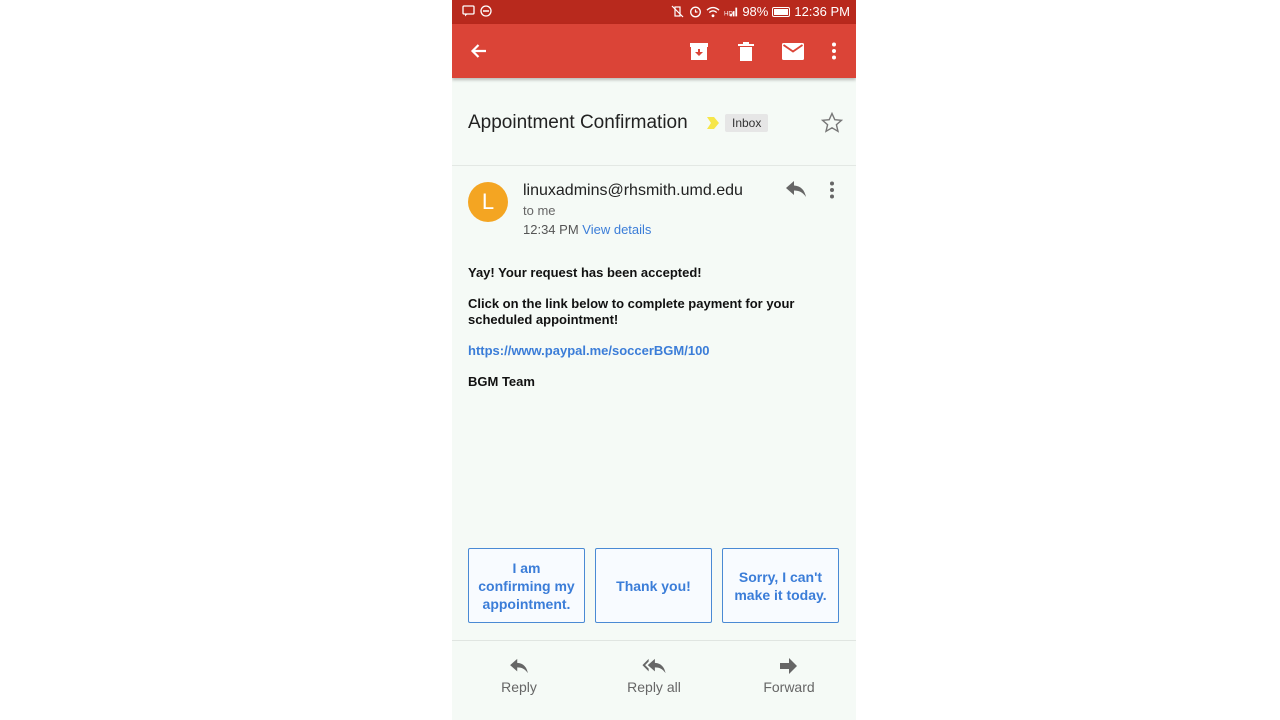  Describe the element at coordinates (781, 11) in the screenshot. I see `battery-icon` at that location.